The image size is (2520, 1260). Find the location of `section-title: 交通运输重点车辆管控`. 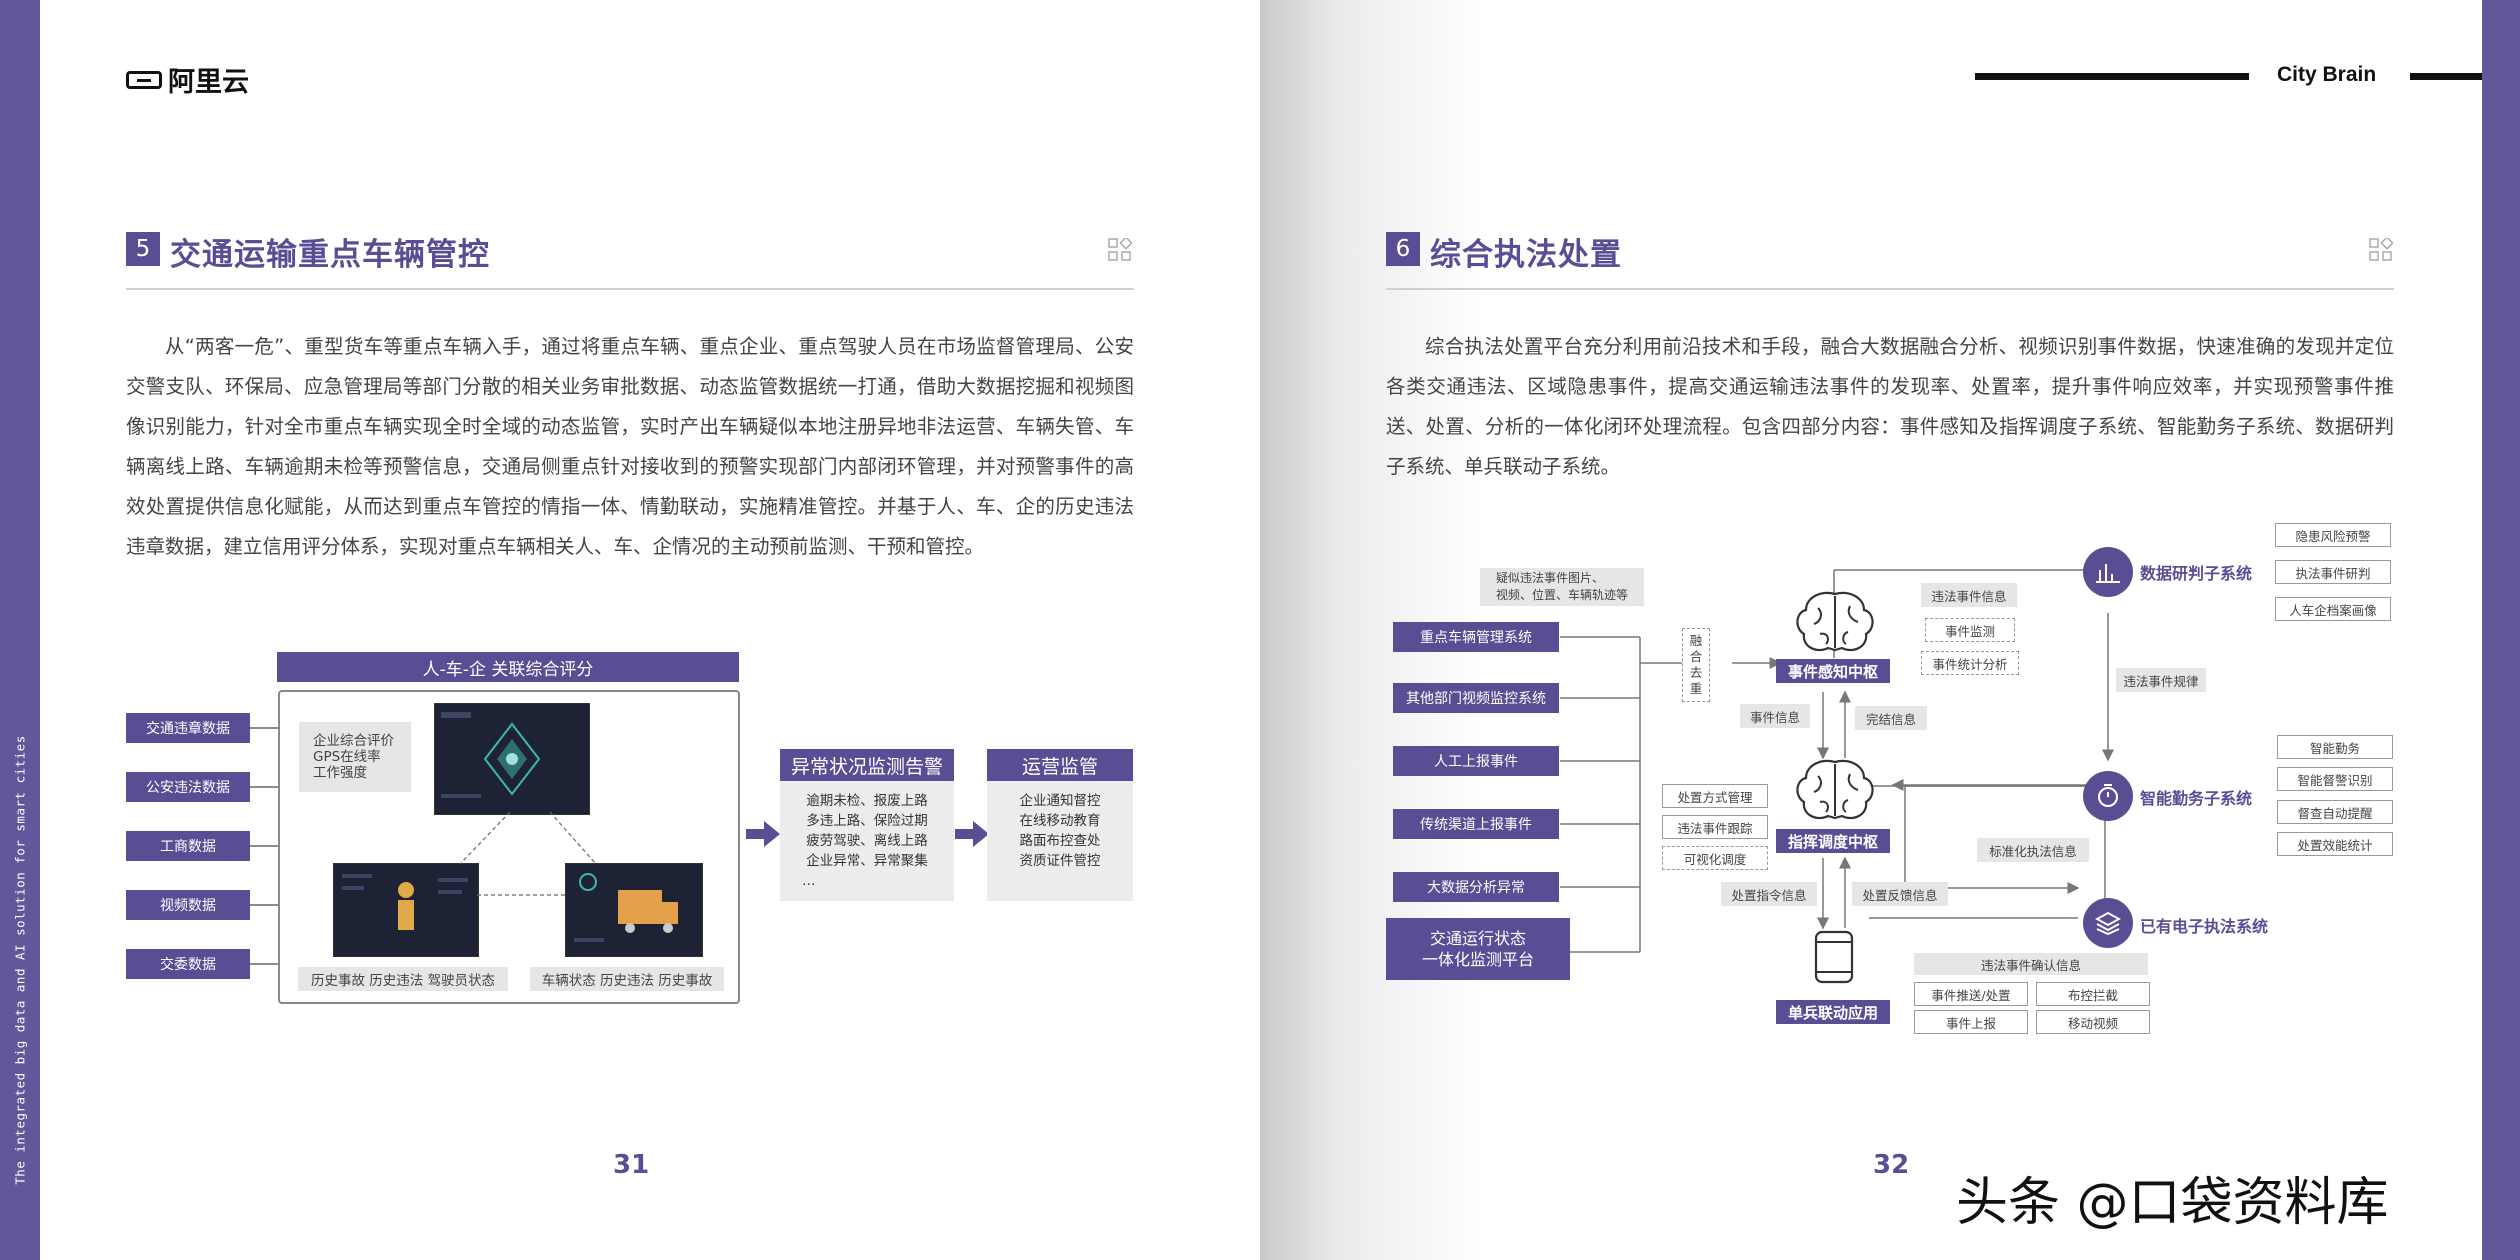

section-title: 交通运输重点车辆管控 is located at coordinates (330, 255).